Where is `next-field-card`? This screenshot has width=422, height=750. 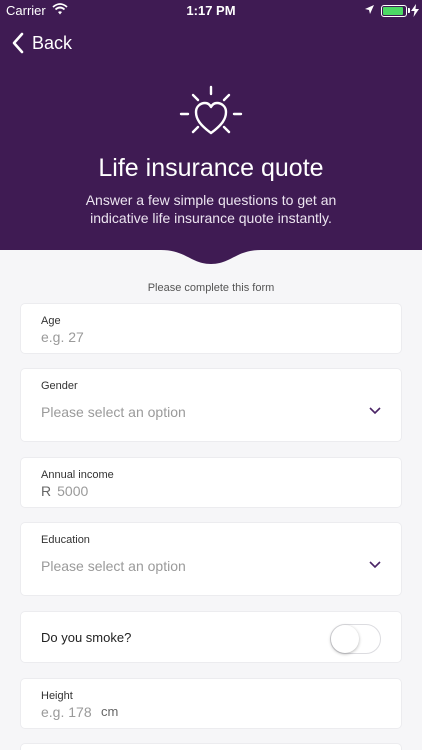
next-field-card is located at coordinates (211, 747).